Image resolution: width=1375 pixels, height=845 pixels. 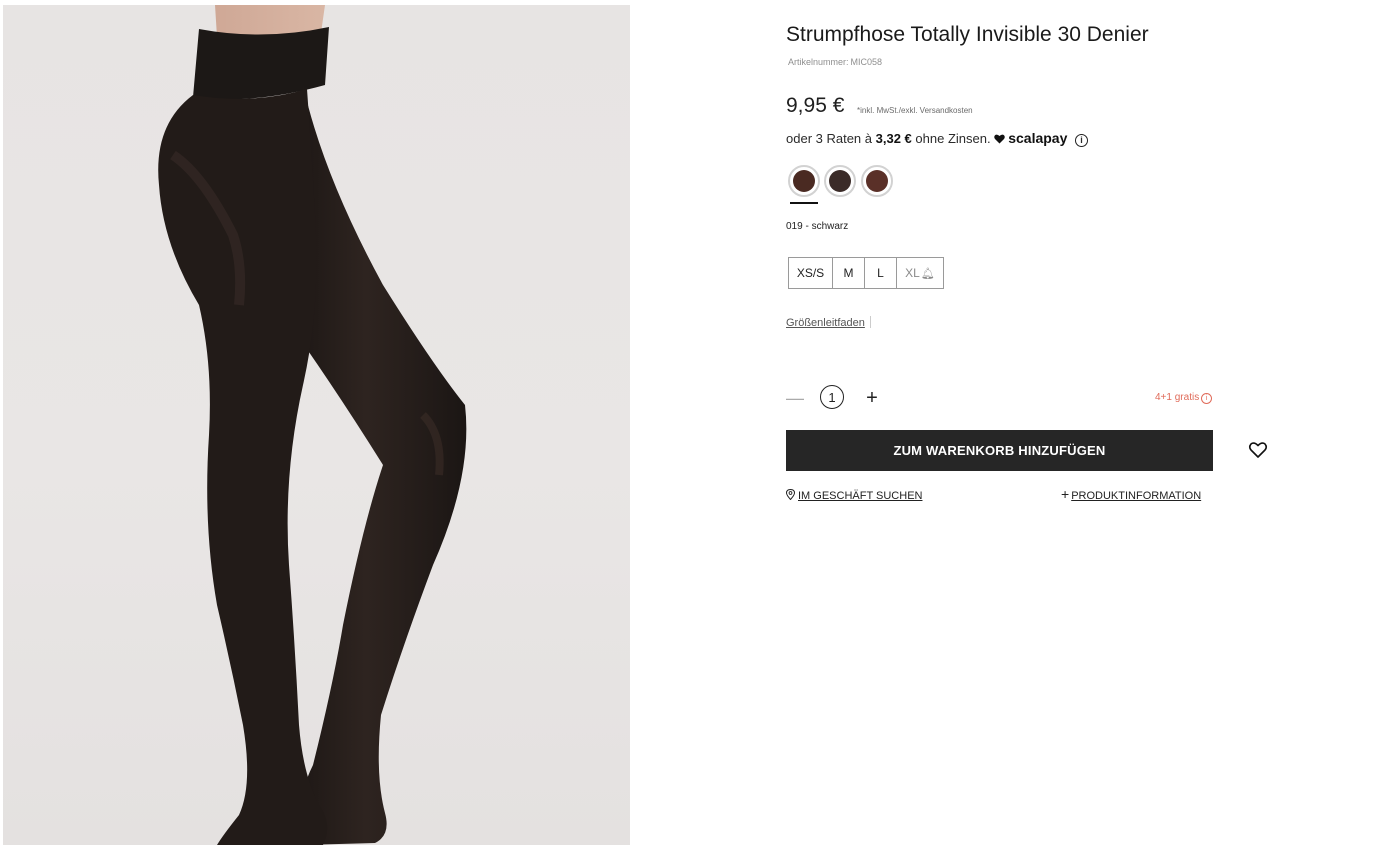 I want to click on promo-text: 4+1 gratis, so click(x=1177, y=397).